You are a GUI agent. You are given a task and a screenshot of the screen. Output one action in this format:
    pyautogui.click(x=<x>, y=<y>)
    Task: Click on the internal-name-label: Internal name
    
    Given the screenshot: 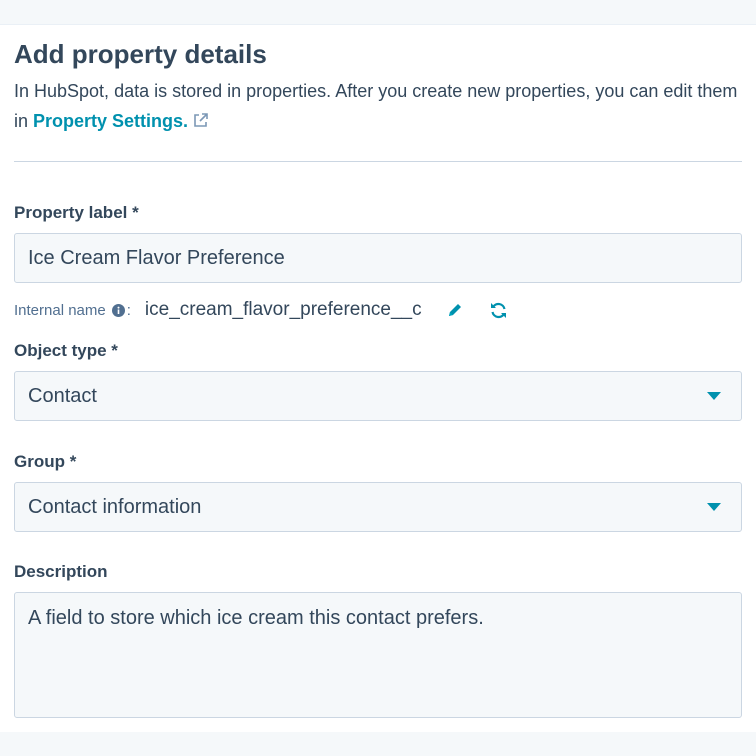 What is the action you would take?
    pyautogui.click(x=60, y=310)
    